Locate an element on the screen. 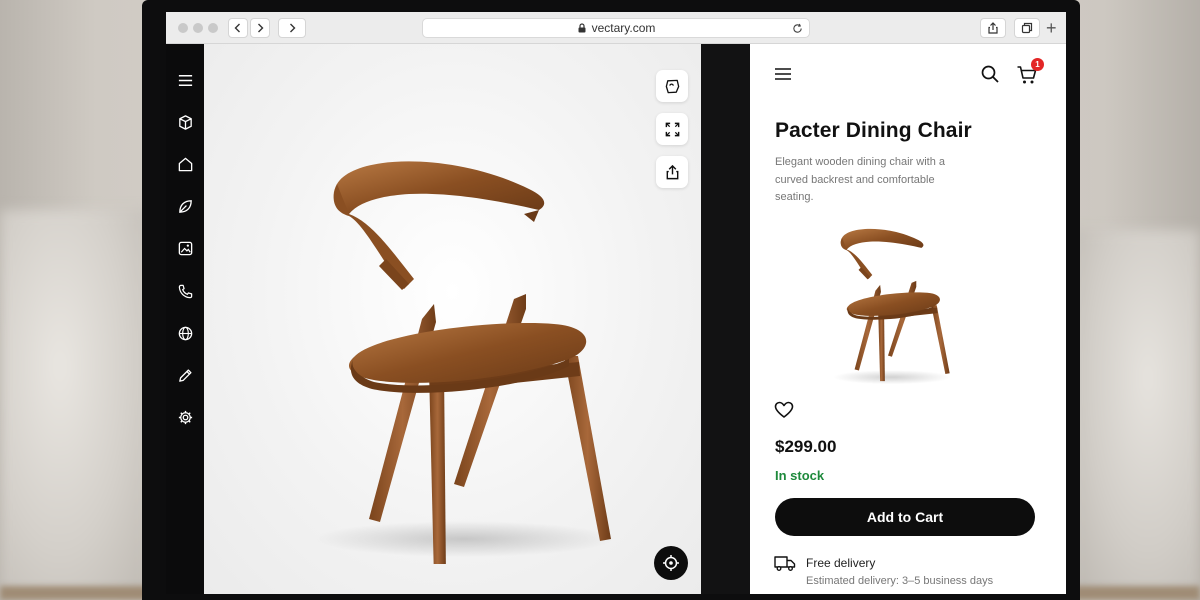  sidebar-item-settings is located at coordinates (185, 417).